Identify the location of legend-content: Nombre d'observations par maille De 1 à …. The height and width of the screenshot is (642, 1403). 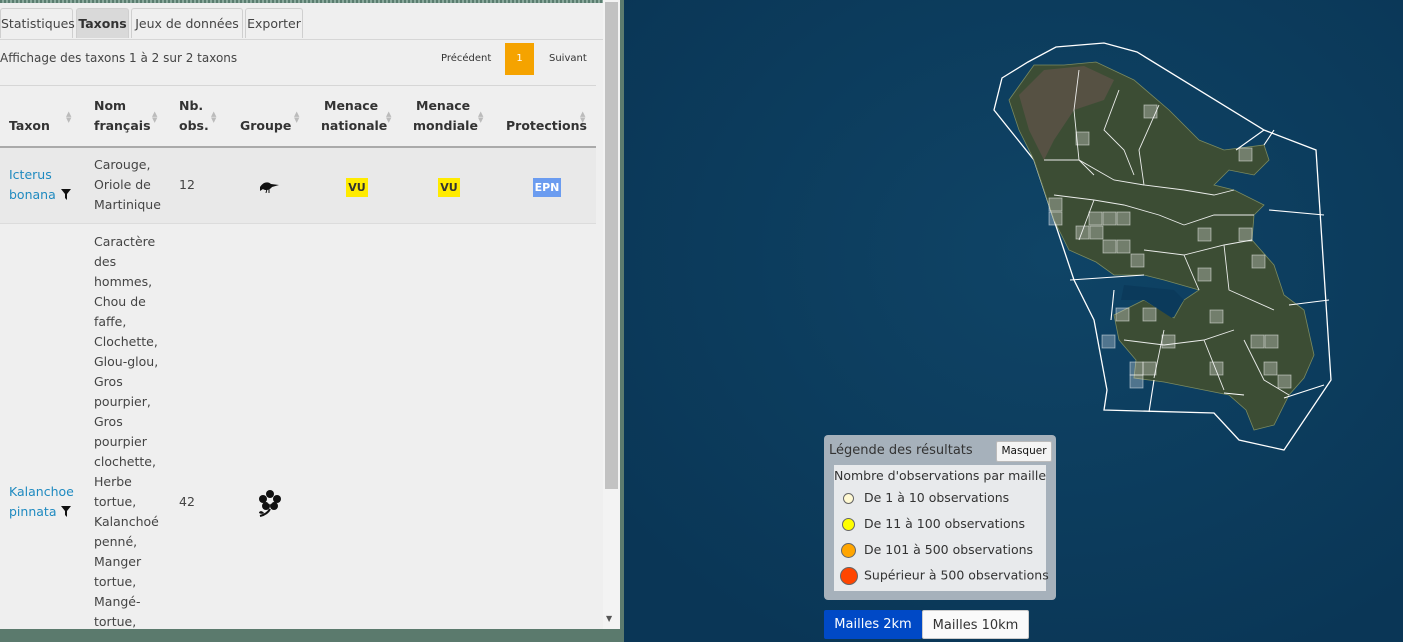
(941, 528).